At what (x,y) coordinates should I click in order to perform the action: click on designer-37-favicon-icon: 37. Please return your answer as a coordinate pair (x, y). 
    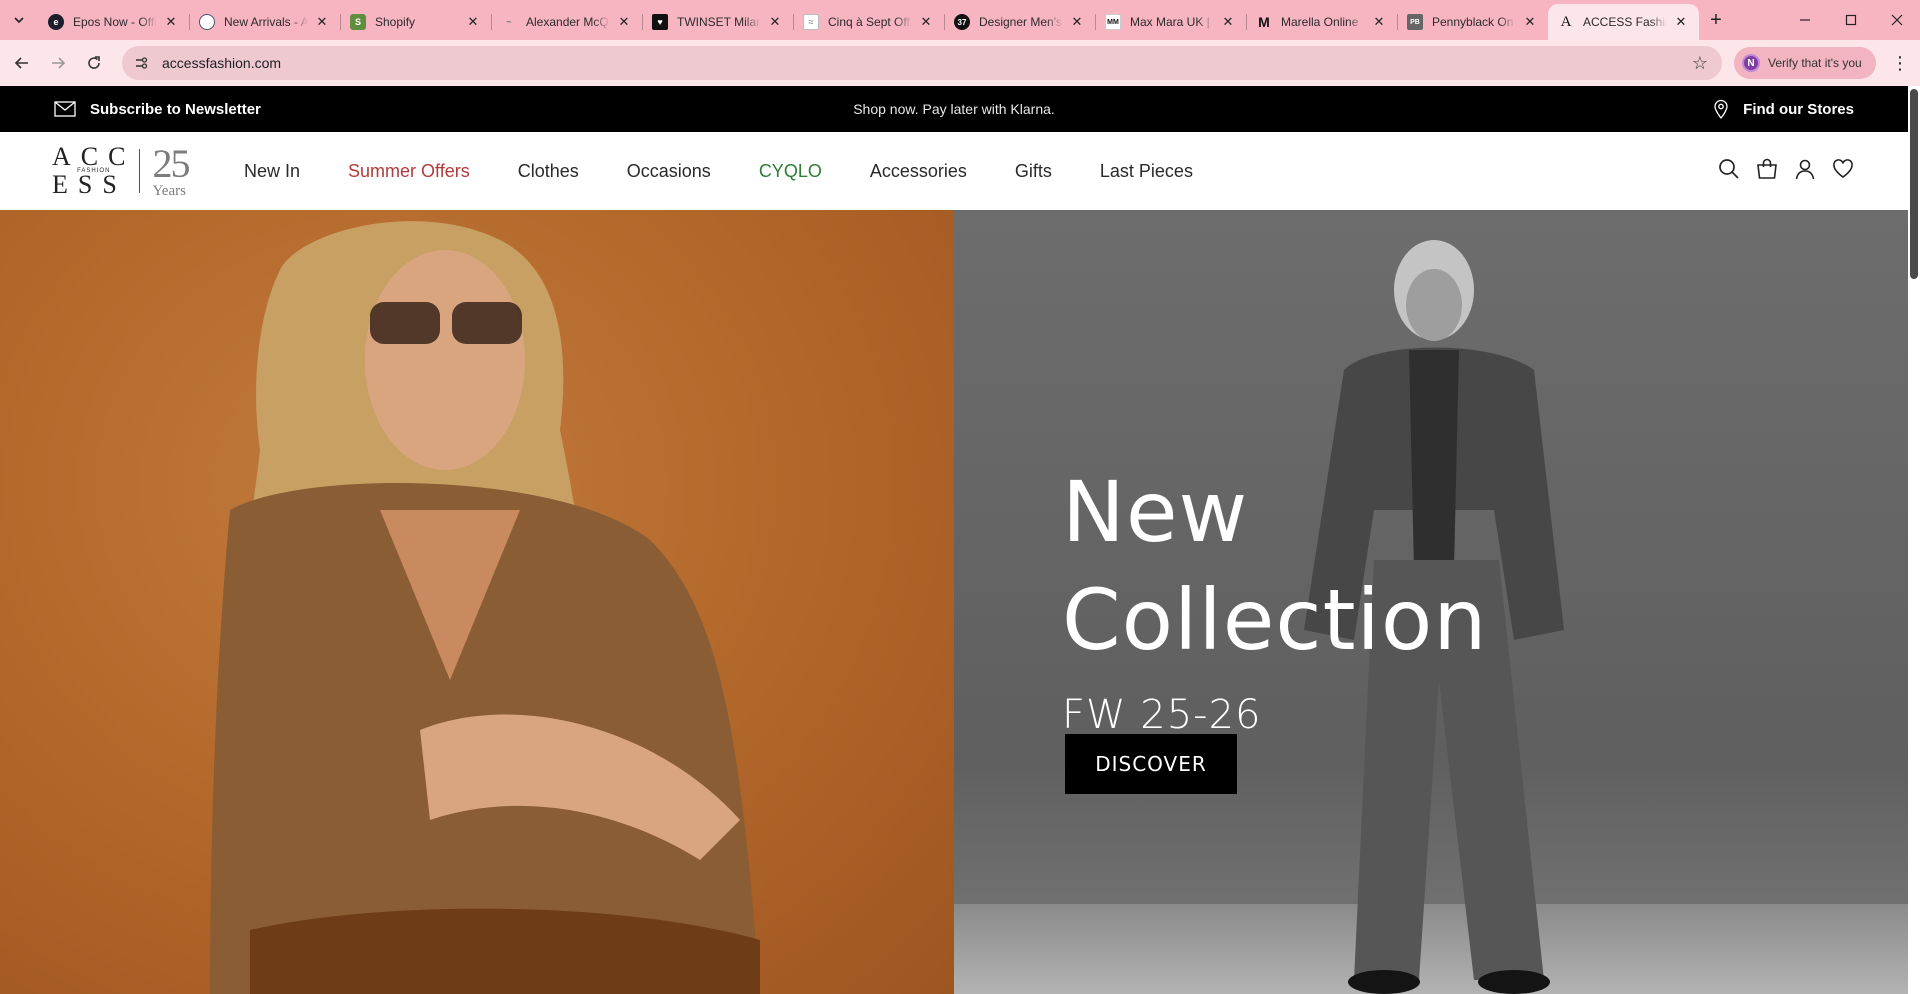
    Looking at the image, I should click on (962, 22).